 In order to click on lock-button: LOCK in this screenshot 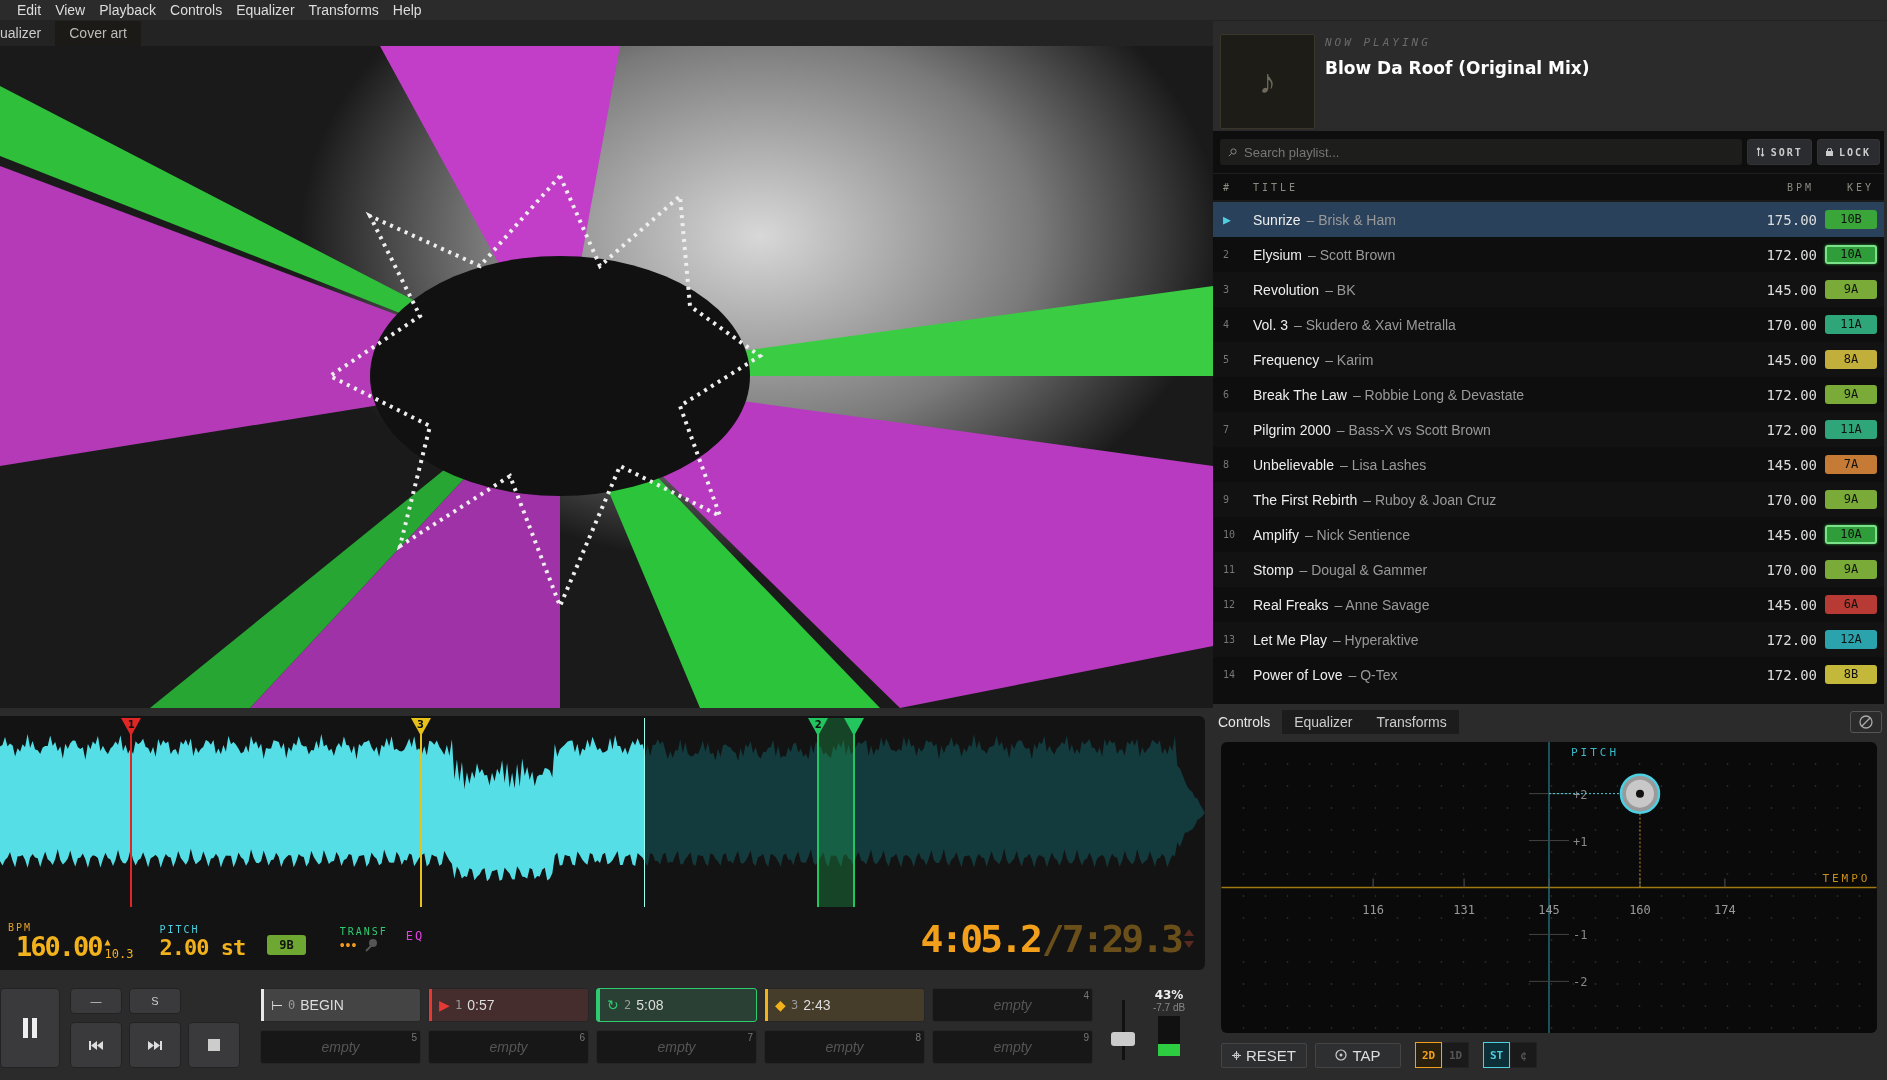, I will do `click(1848, 152)`.